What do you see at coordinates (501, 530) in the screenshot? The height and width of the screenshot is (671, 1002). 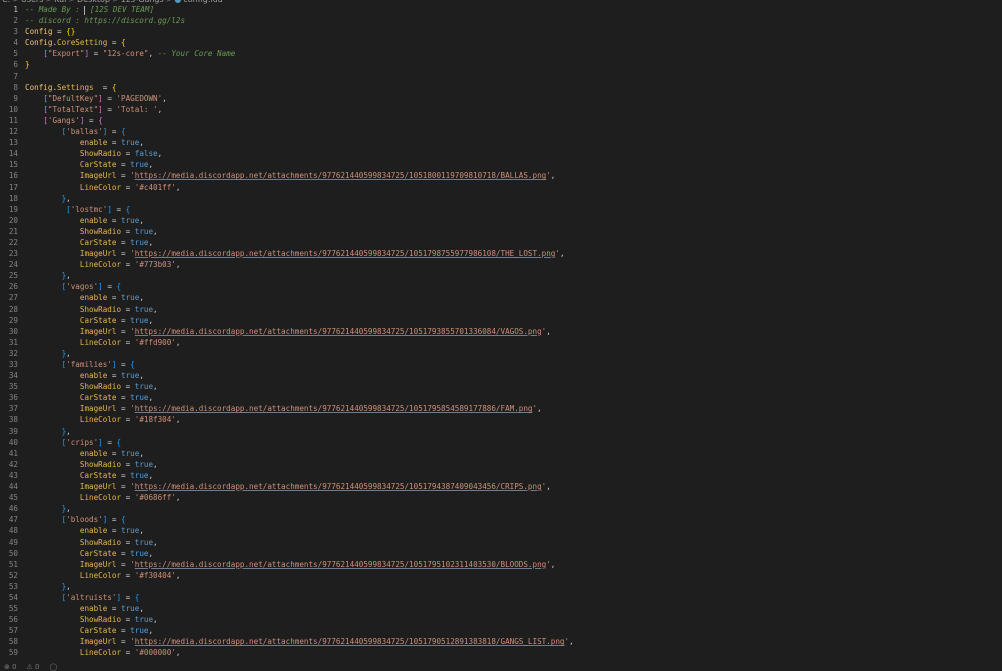 I see `code-line: 48 enable = true,` at bounding box center [501, 530].